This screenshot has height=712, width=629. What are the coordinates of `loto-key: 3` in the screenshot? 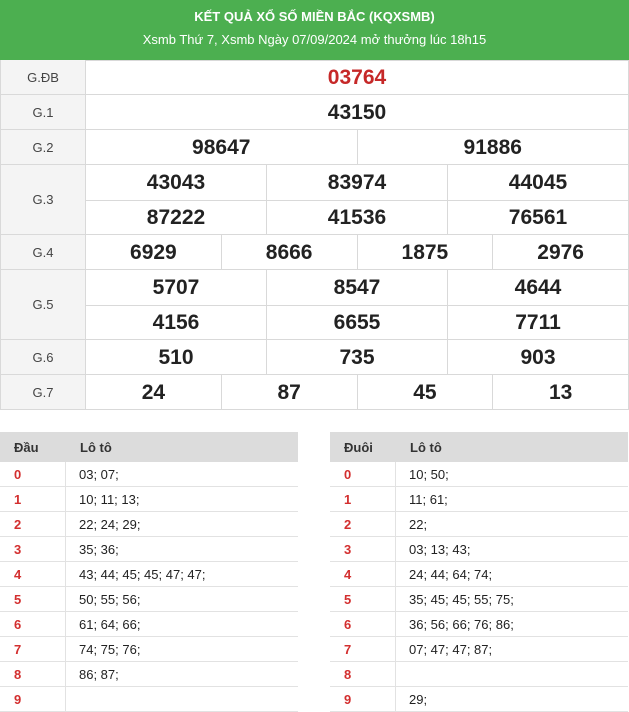 It's located at (18, 549).